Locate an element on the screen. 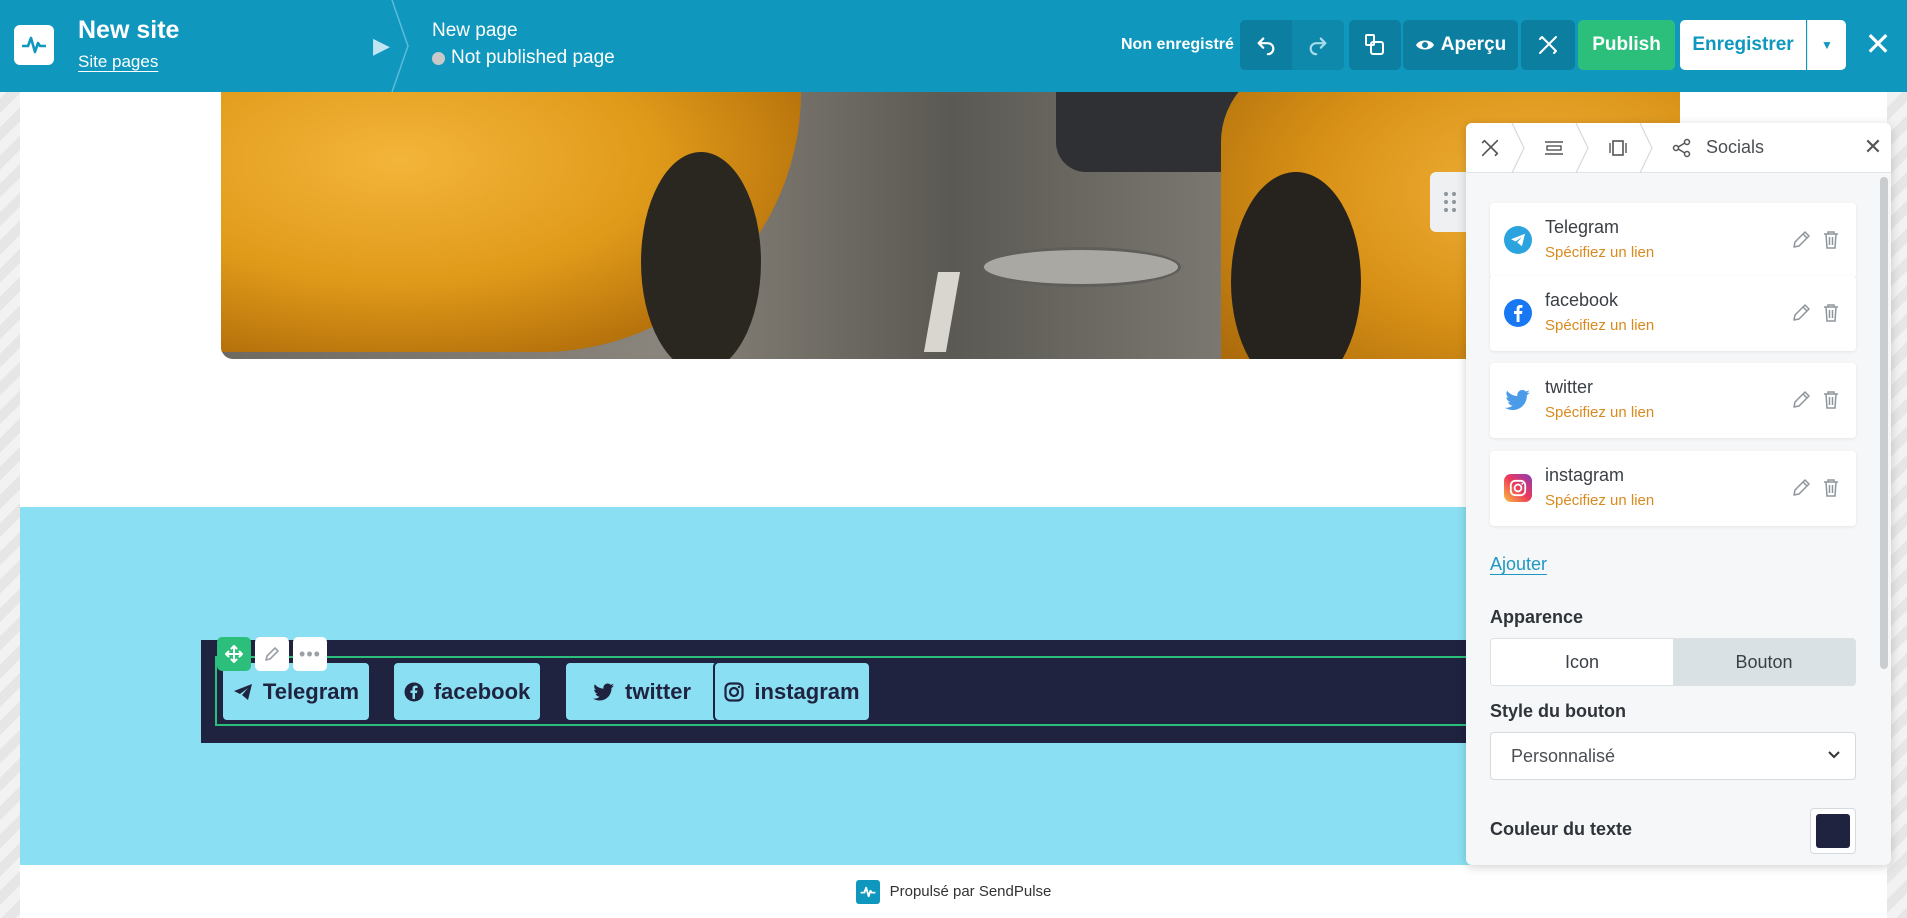 Image resolution: width=1907 pixels, height=918 pixels. edit-block-button is located at coordinates (272, 654).